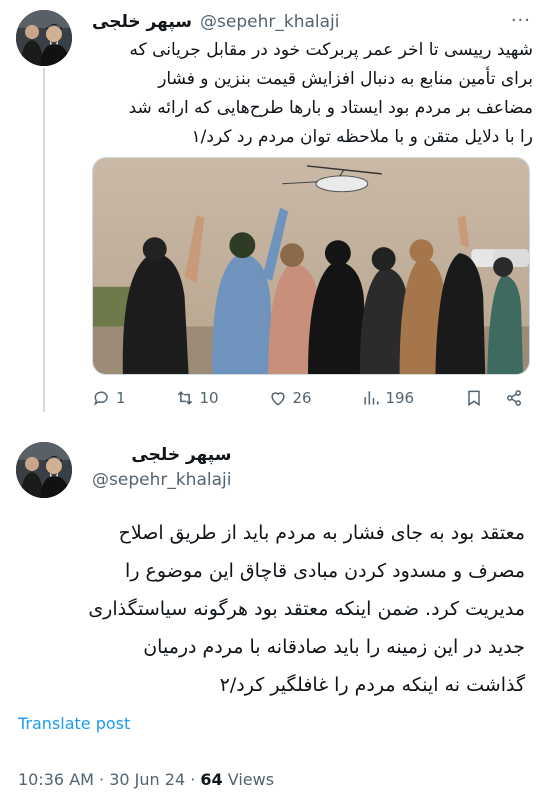 The height and width of the screenshot is (800, 549). I want to click on like-icon, so click(278, 399).